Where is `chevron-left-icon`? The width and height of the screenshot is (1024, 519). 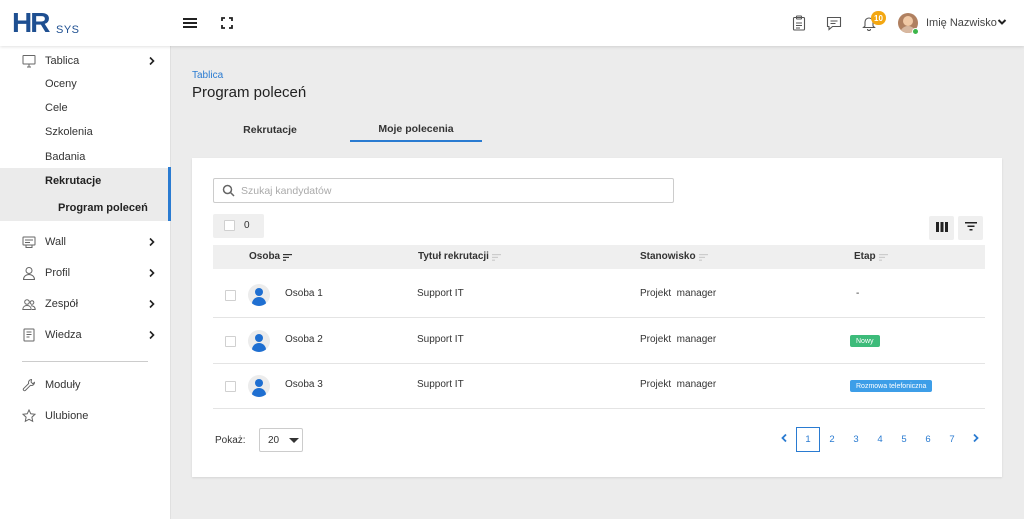
chevron-left-icon is located at coordinates (784, 439).